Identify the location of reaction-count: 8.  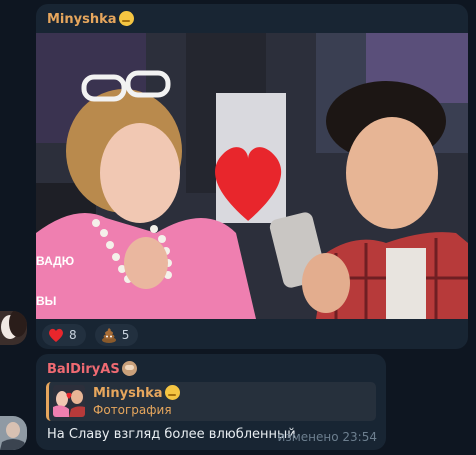
(73, 335).